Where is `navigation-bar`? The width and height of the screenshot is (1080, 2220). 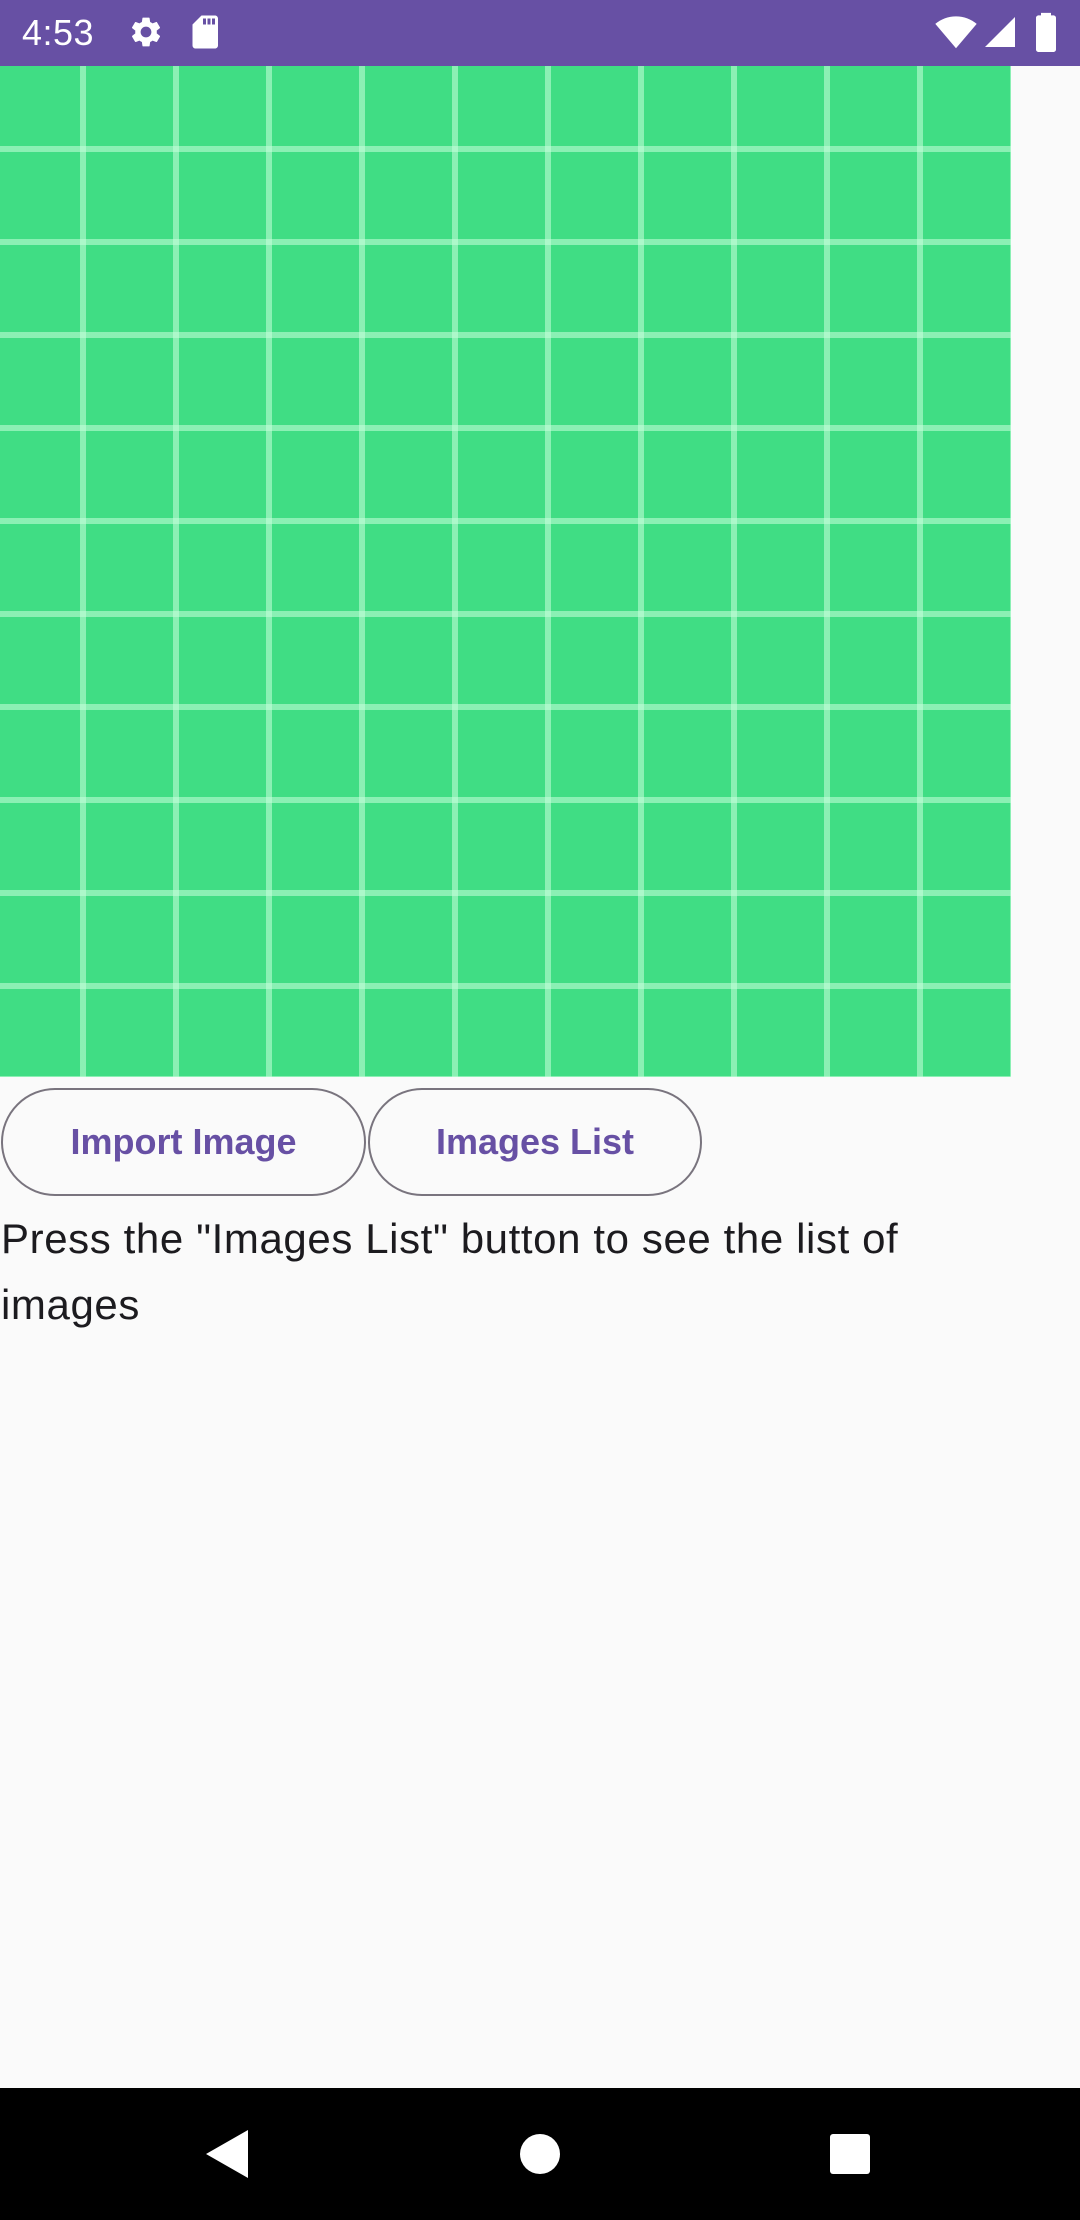 navigation-bar is located at coordinates (540, 2154).